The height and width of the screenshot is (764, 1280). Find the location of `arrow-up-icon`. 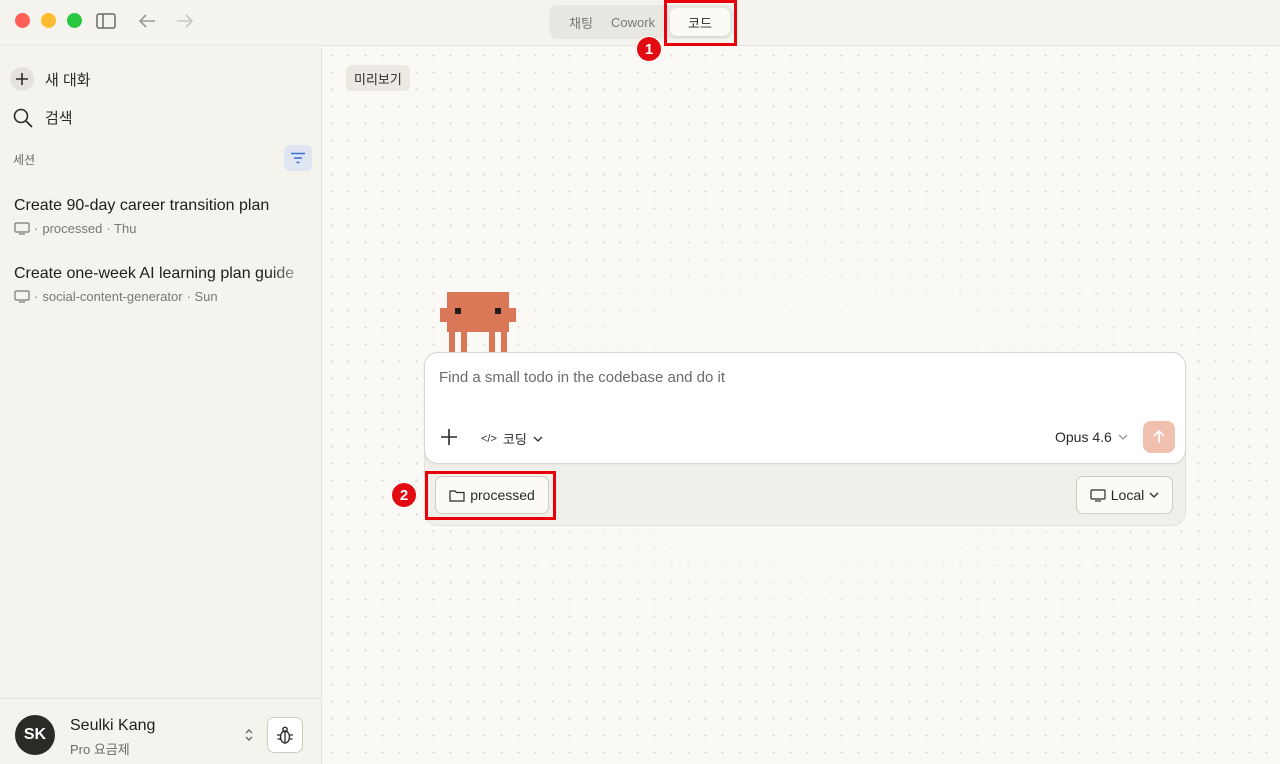

arrow-up-icon is located at coordinates (1159, 436).